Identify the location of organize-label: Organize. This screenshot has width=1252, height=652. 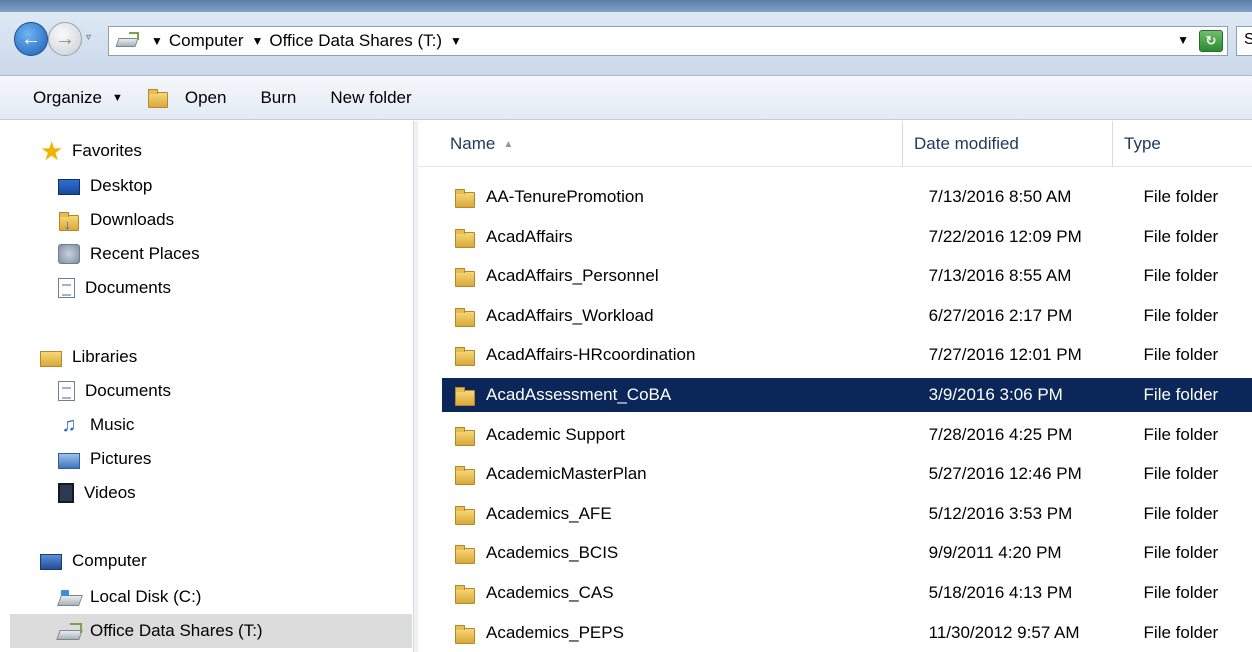
(67, 97).